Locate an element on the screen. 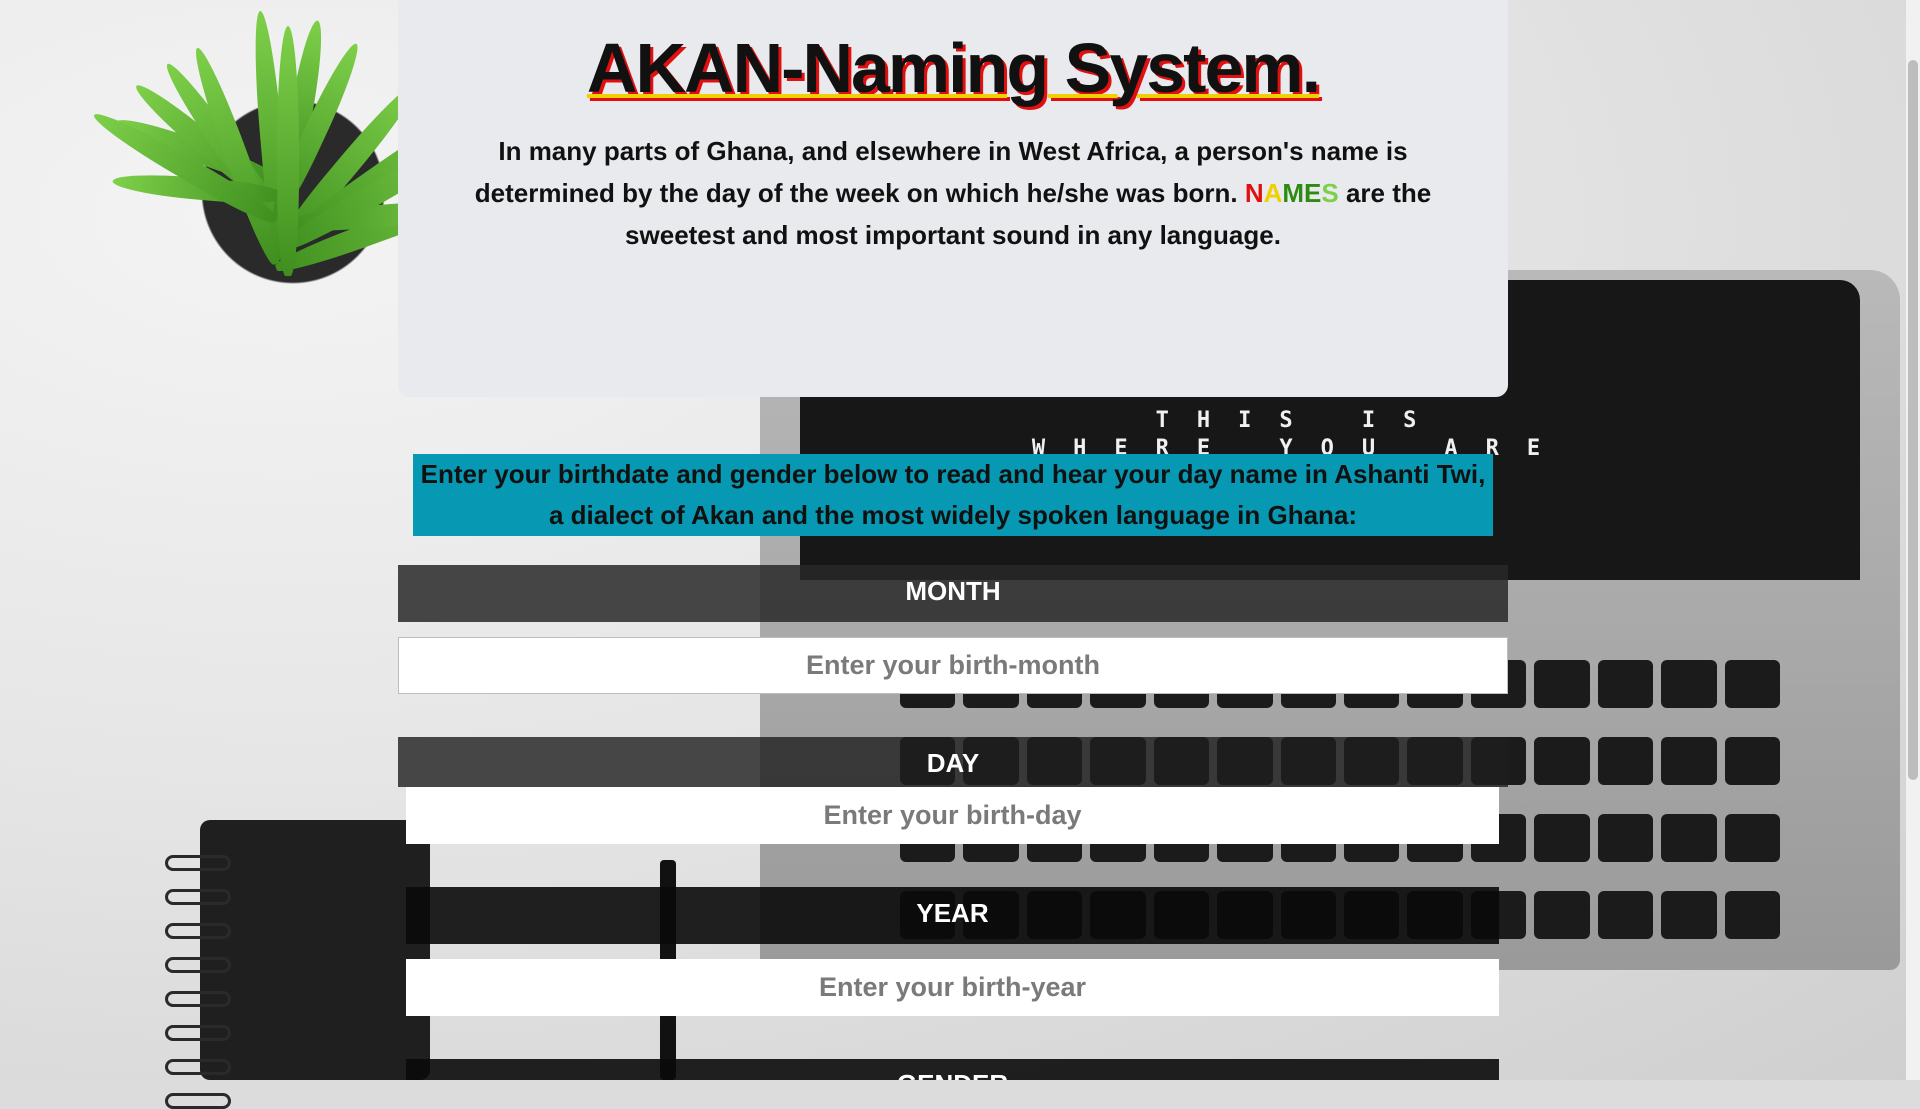 This screenshot has height=1109, width=1920. names-letter: N is located at coordinates (1254, 193).